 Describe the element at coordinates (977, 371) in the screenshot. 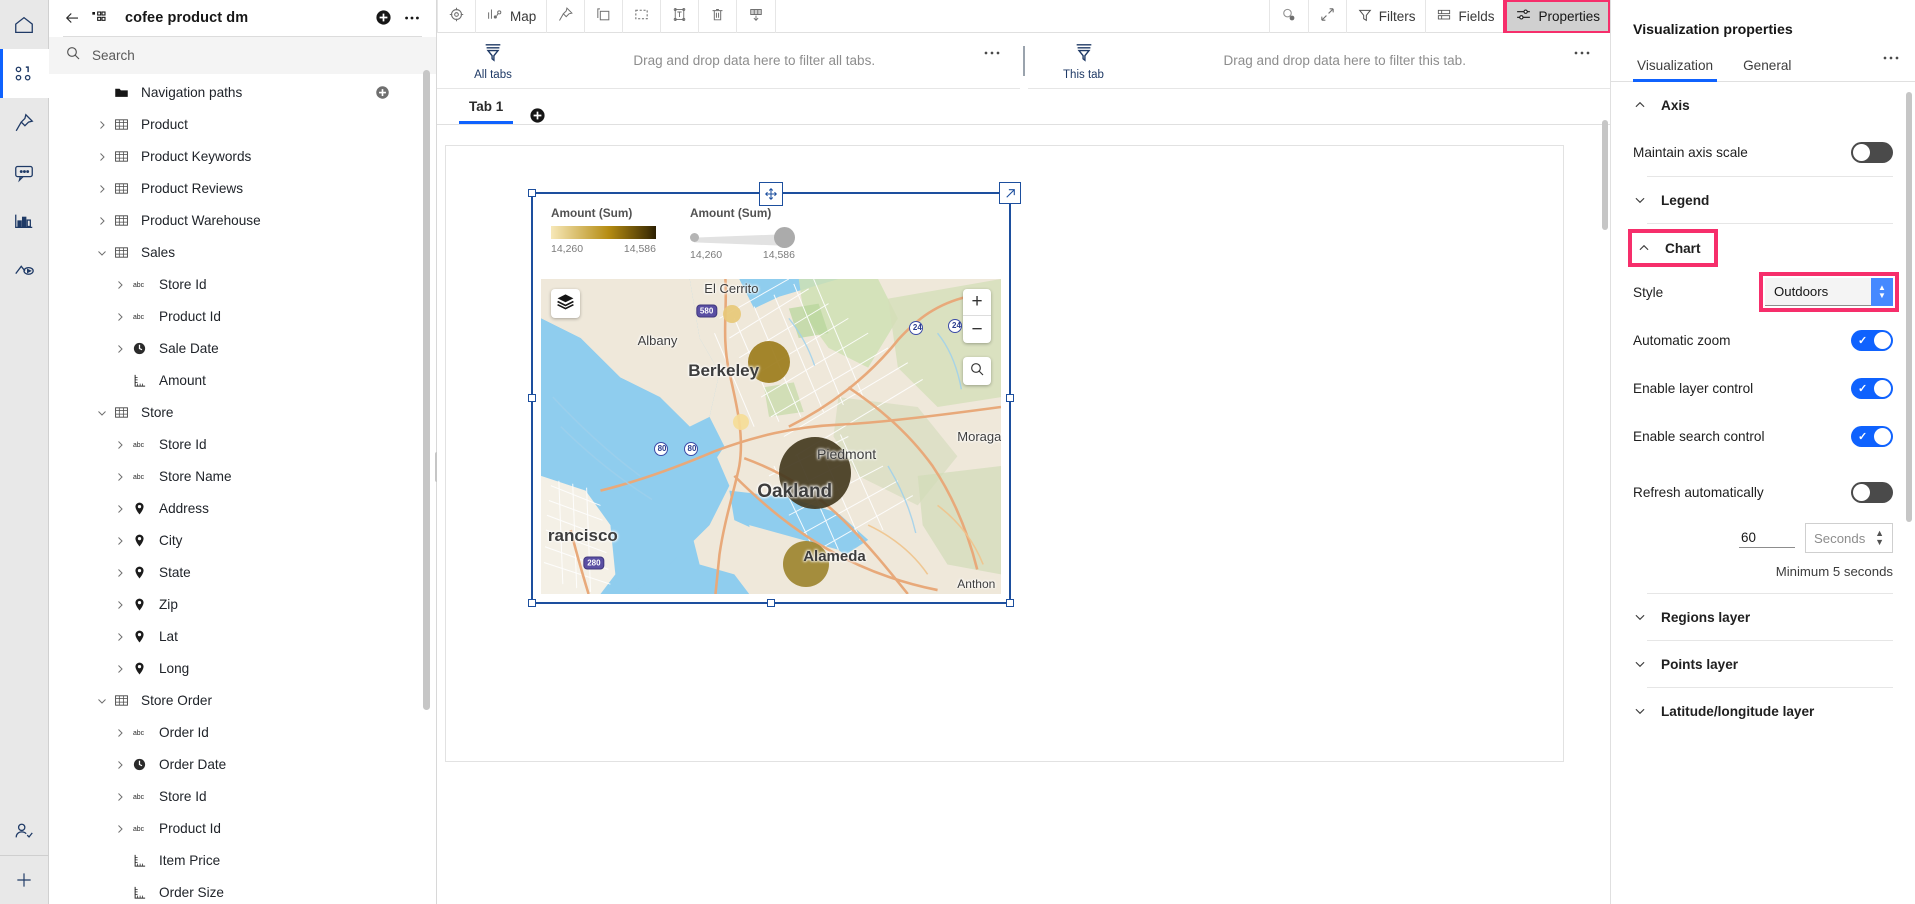

I see `map-search-control-button` at that location.